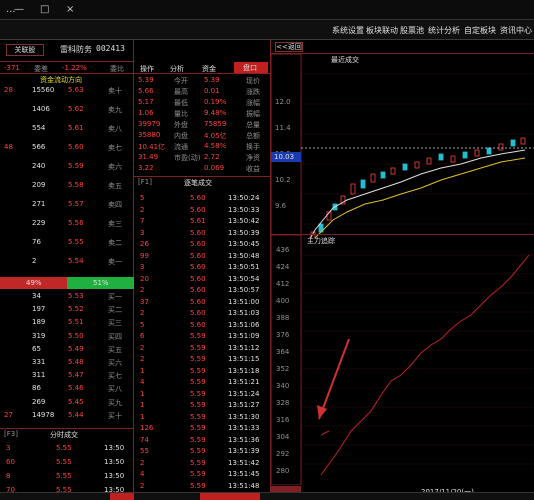 This screenshot has height=500, width=534. What do you see at coordinates (202, 158) in the screenshot?
I see `quote-row: 31.49 市盈(动) 2.72 净资` at bounding box center [202, 158].